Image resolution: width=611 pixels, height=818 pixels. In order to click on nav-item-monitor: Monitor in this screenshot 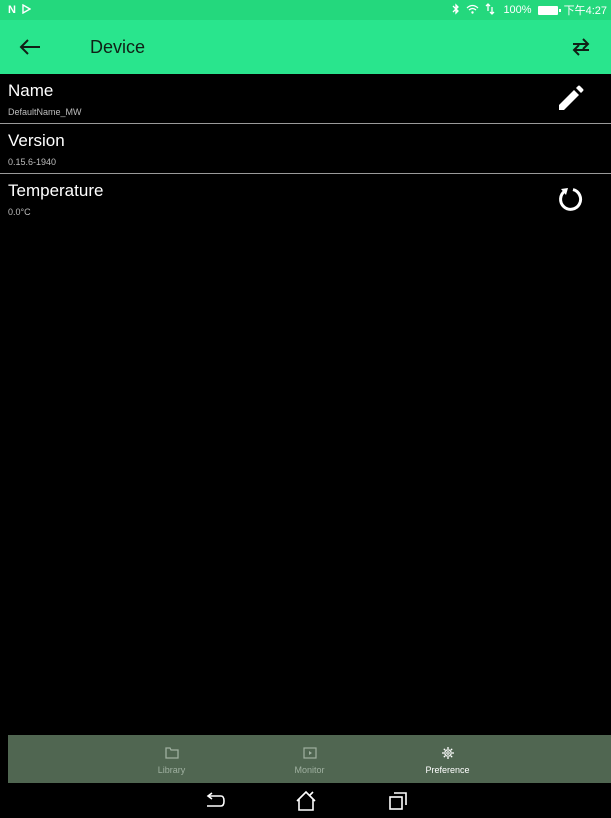, I will do `click(310, 759)`.